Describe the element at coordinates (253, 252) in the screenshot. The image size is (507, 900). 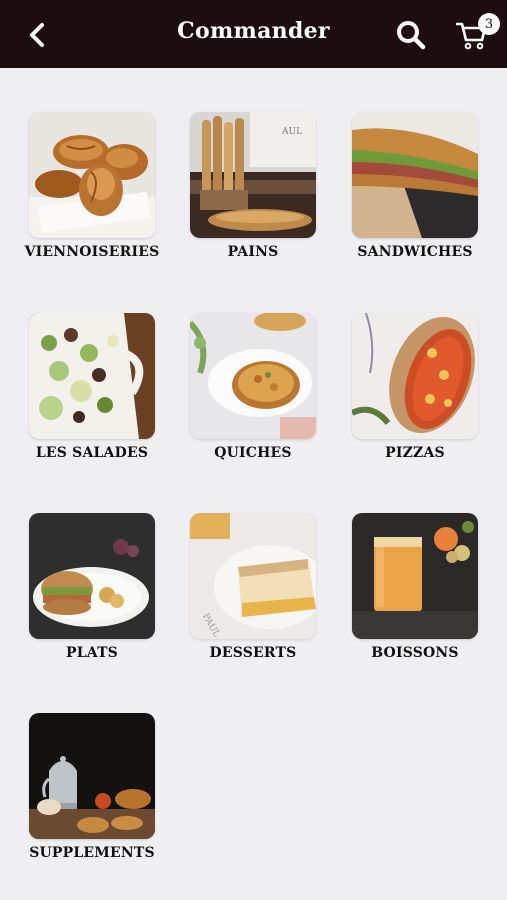
I see `category-label: PAINS` at that location.